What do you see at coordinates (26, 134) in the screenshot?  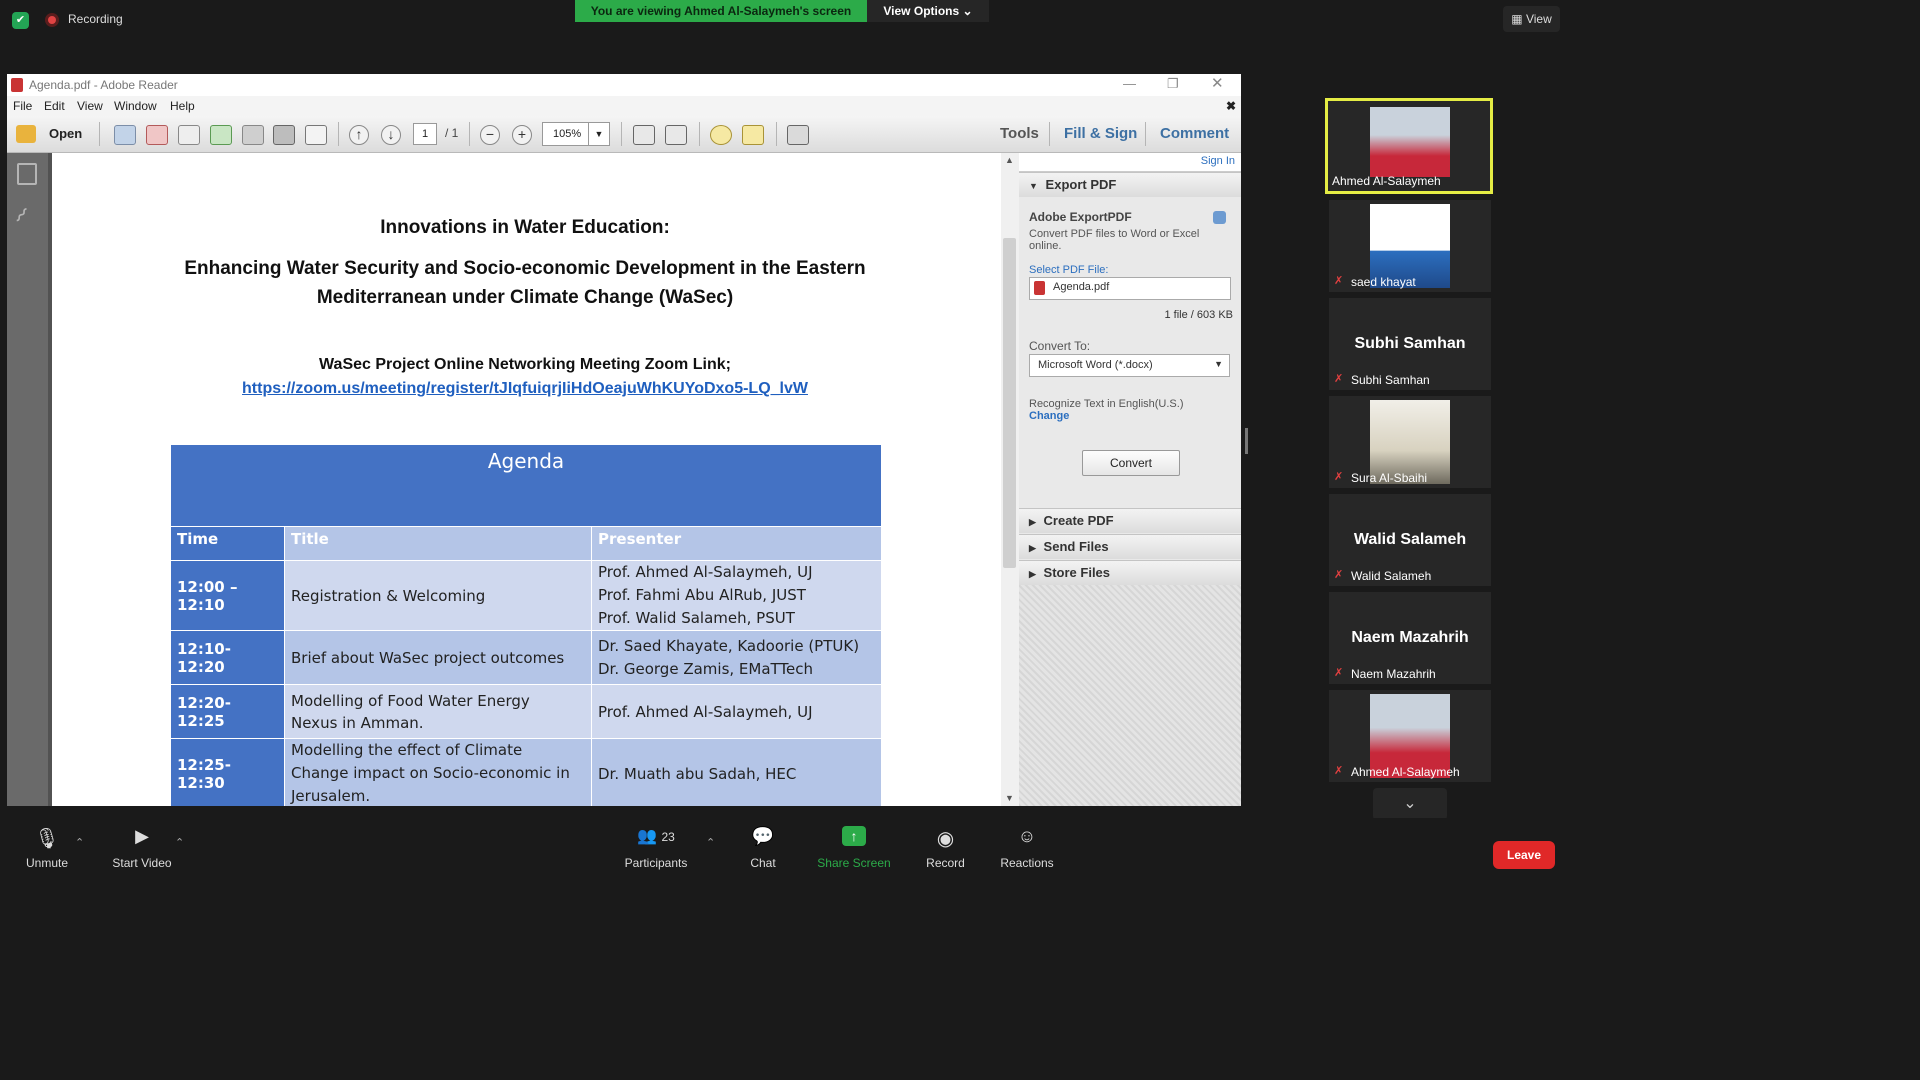 I see `open-folder-icon` at bounding box center [26, 134].